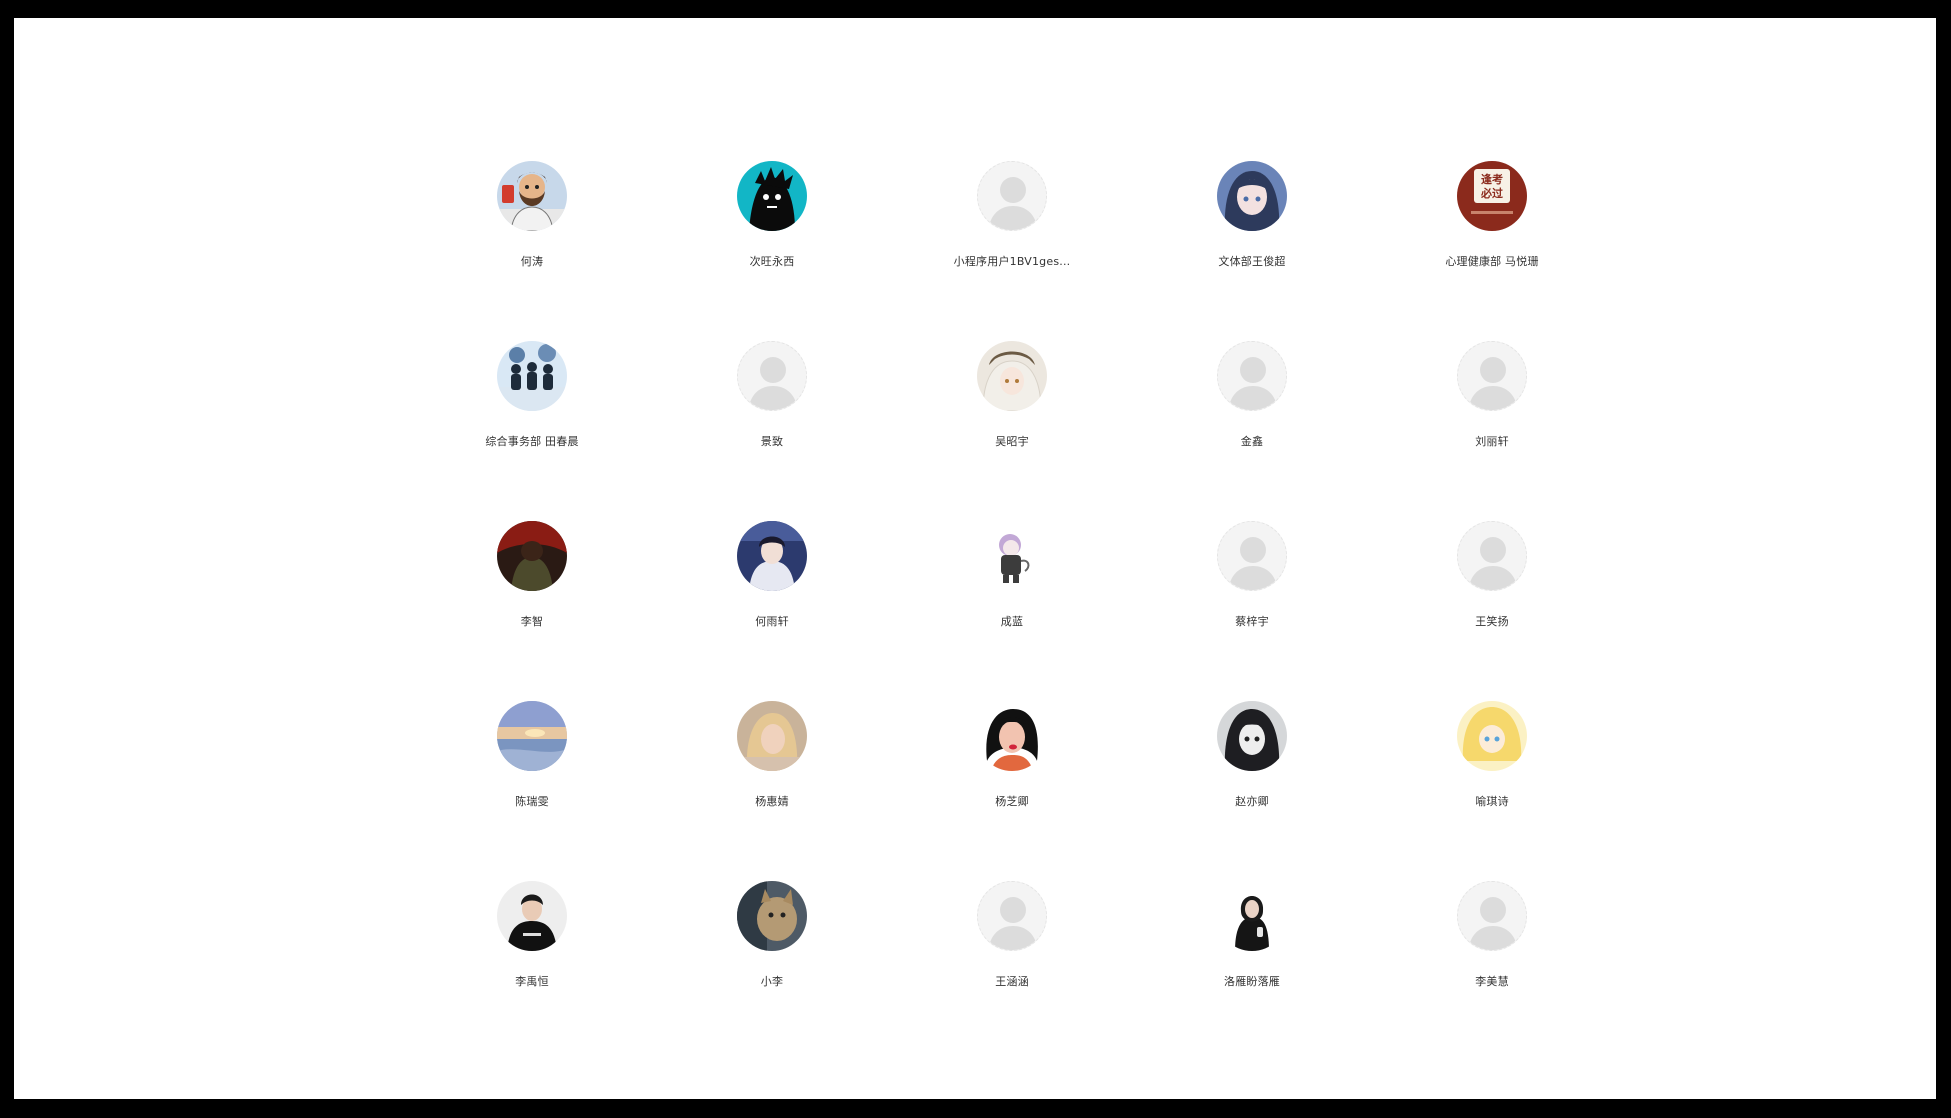 Image resolution: width=1951 pixels, height=1118 pixels. I want to click on member-name: 刘丽轩, so click(1492, 442).